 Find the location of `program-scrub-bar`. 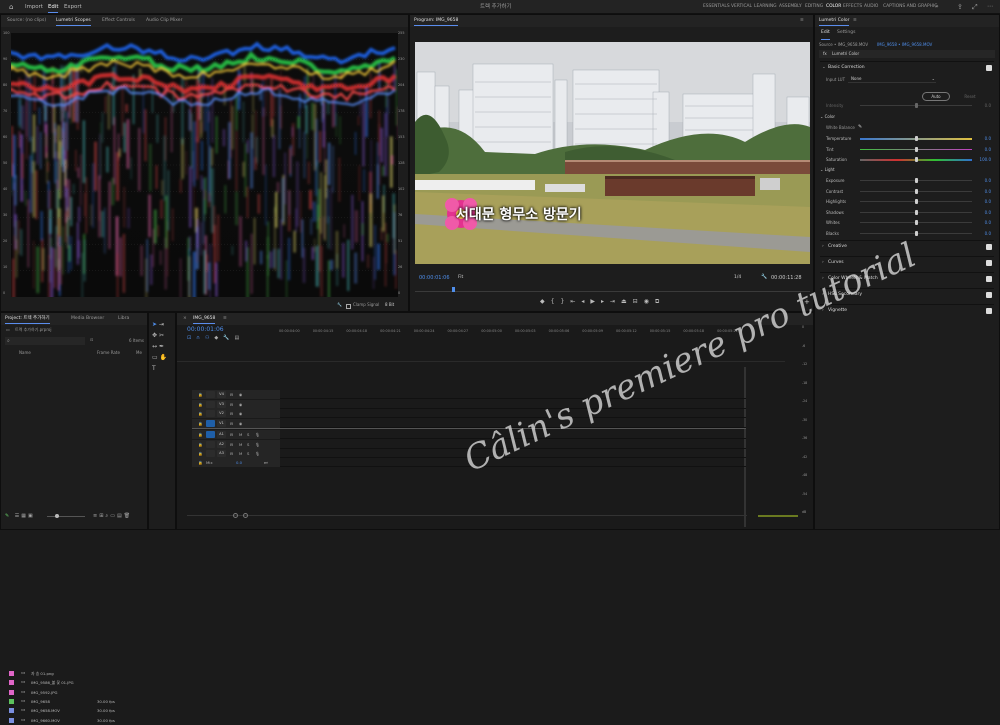

program-scrub-bar is located at coordinates (612, 291).